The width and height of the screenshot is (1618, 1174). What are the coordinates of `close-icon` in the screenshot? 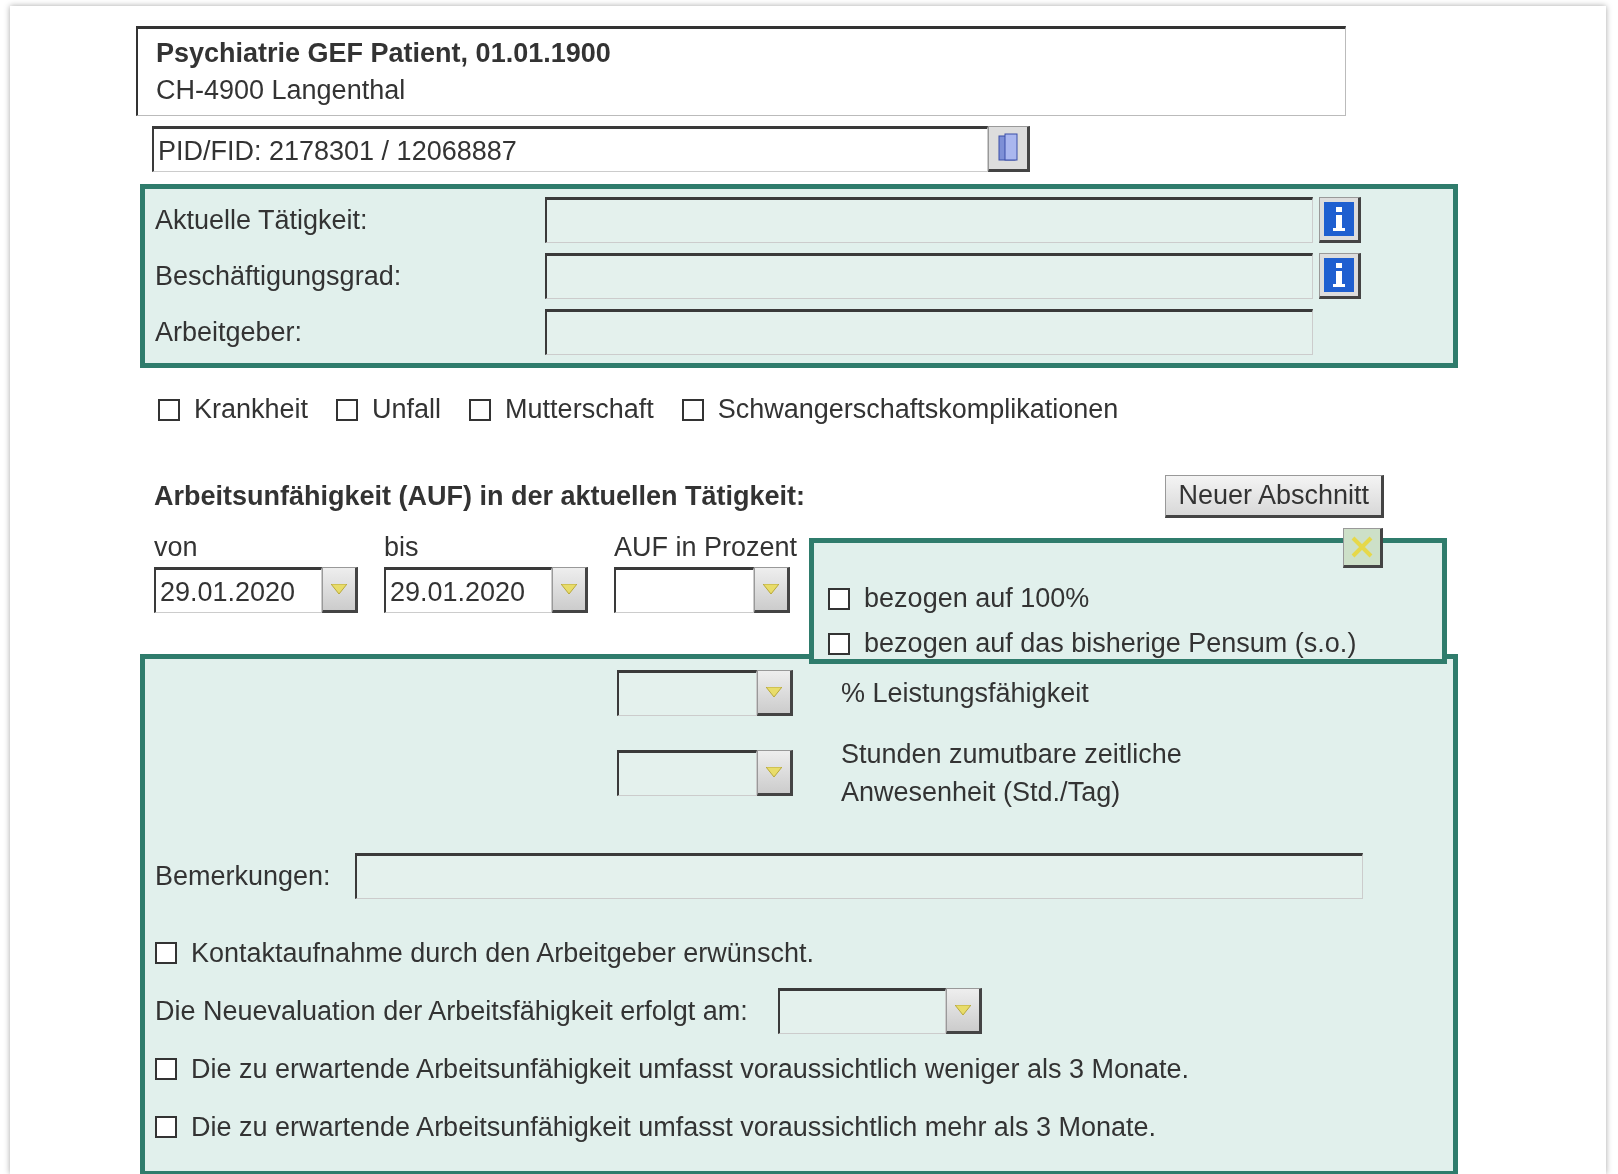 It's located at (1362, 547).